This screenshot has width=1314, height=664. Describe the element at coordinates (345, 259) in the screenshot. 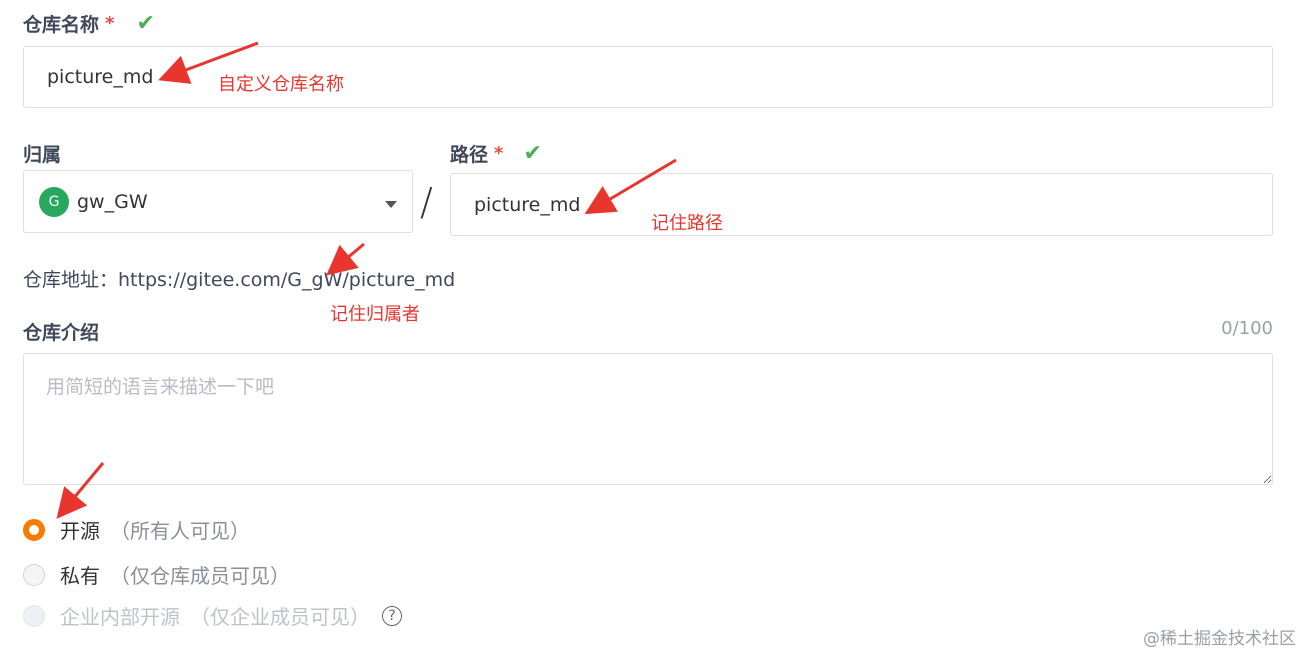

I see `arrow-owner` at that location.